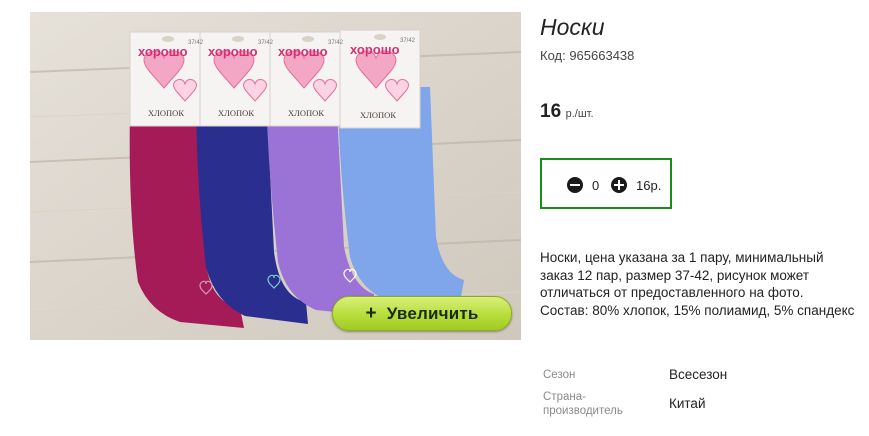 The height and width of the screenshot is (436, 869). I want to click on photo-material-2: ХЛОПОК, so click(236, 113).